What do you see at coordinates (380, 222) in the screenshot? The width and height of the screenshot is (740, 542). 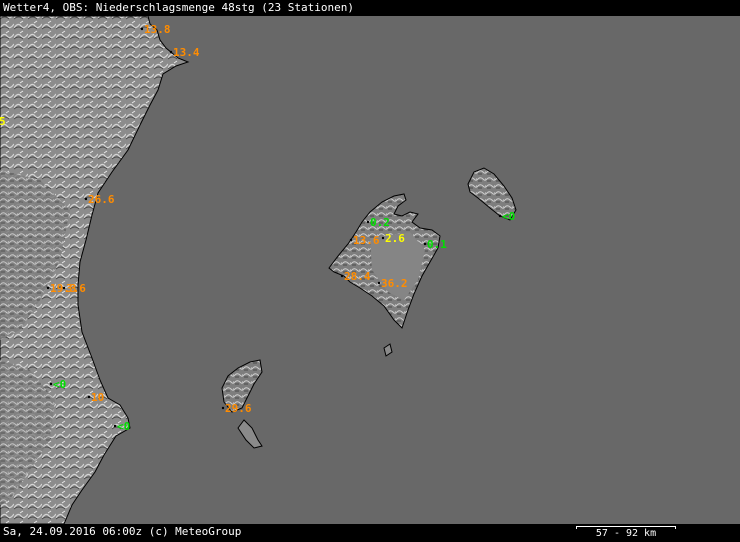 I see `station-label: 0.2` at bounding box center [380, 222].